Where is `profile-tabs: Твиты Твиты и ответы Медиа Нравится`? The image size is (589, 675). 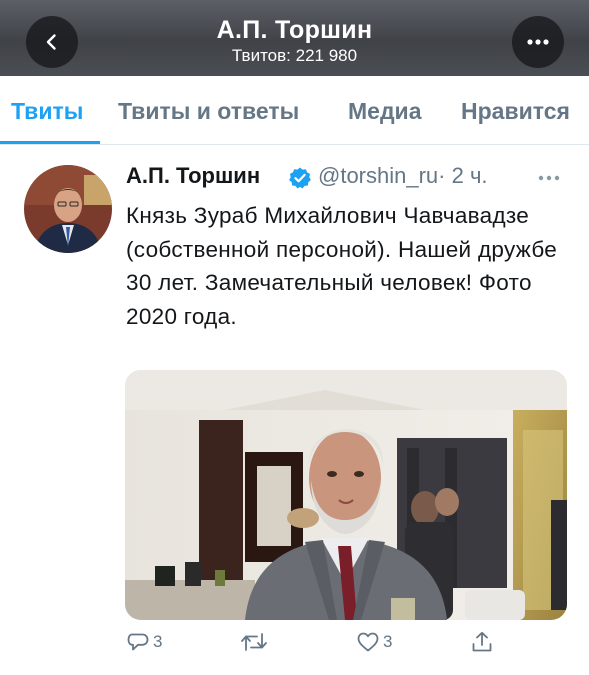 profile-tabs: Твиты Твиты и ответы Медиа Нравится is located at coordinates (294, 110).